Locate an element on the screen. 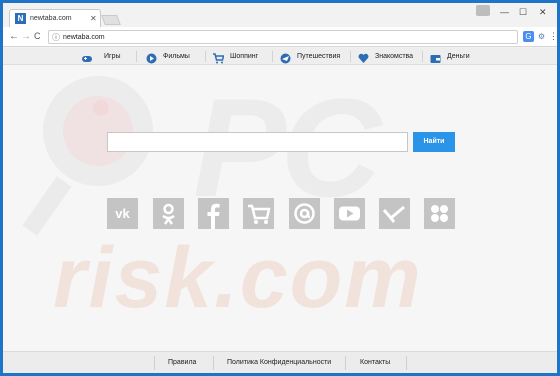 The width and height of the screenshot is (560, 376). dots-icon is located at coordinates (439, 213).